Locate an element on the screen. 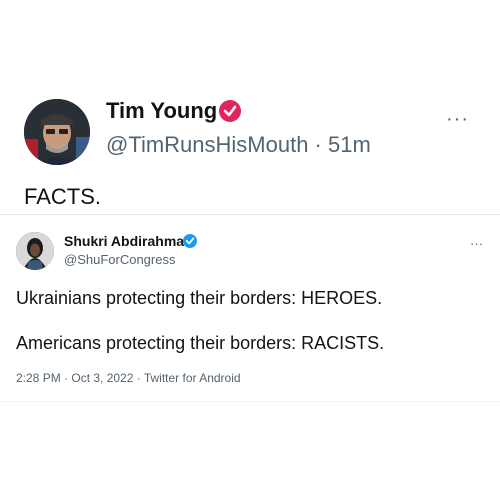 The width and height of the screenshot is (500, 490). quoted-author-name: Shukri Abdirahman is located at coordinates (128, 241).